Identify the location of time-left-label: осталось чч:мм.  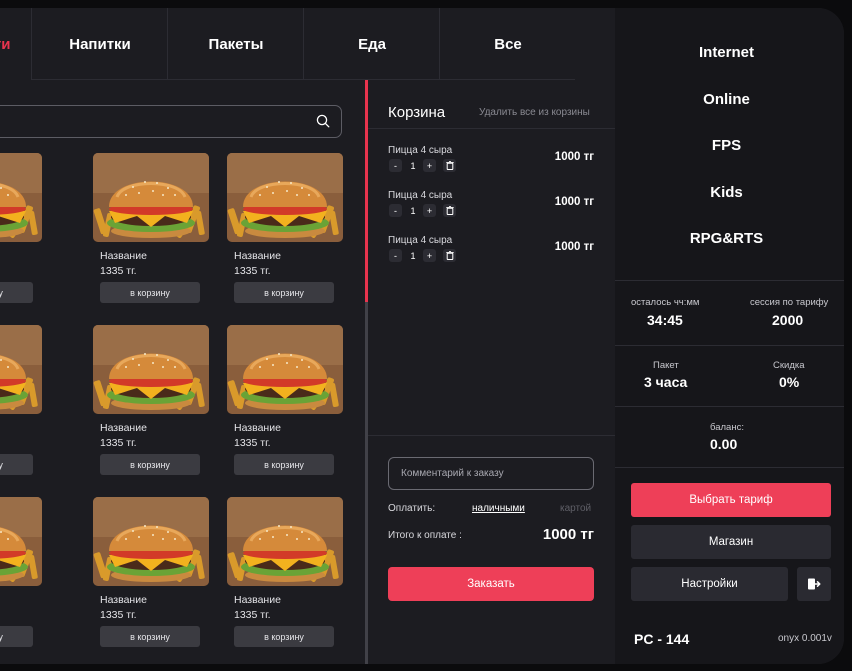
(665, 302).